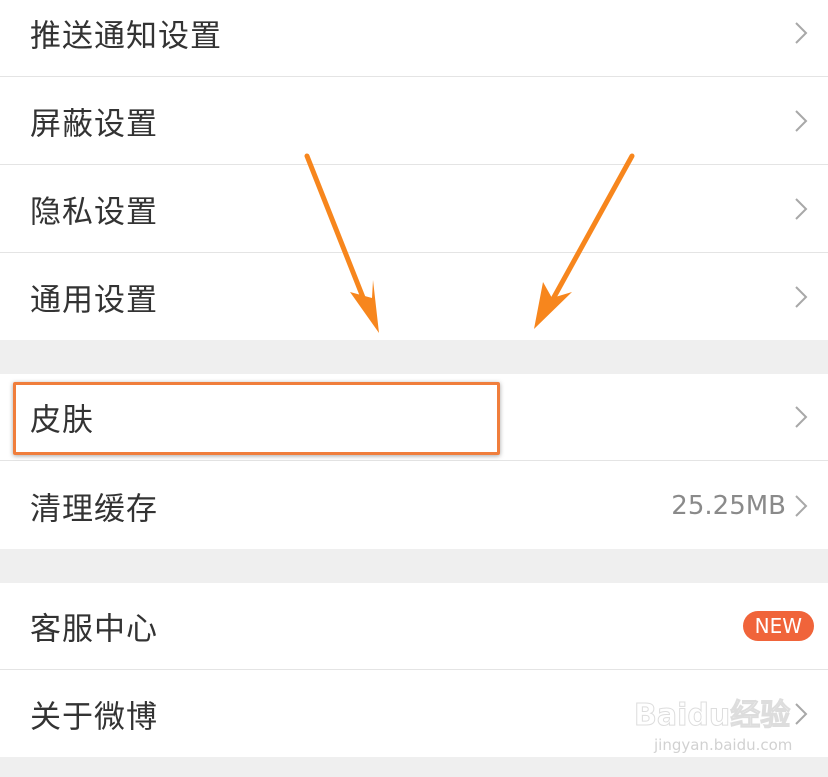 The width and height of the screenshot is (828, 777). I want to click on row-label: 清理缓存, so click(94, 509).